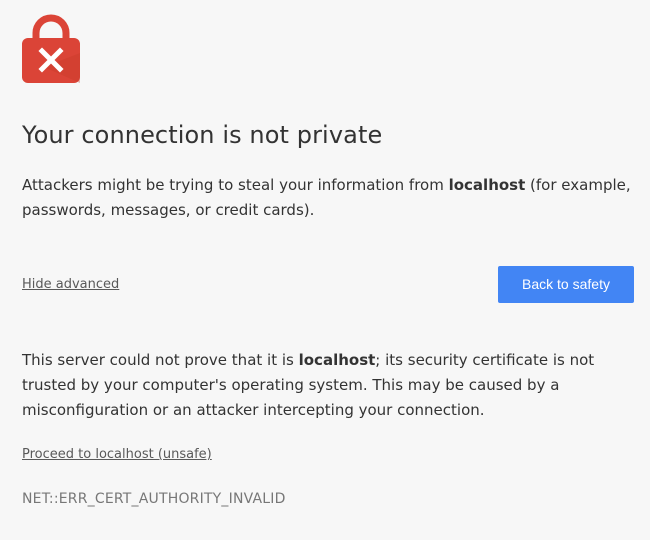  I want to click on proceed-unsafe-link: Proceed to localhost (unsafe), so click(117, 454).